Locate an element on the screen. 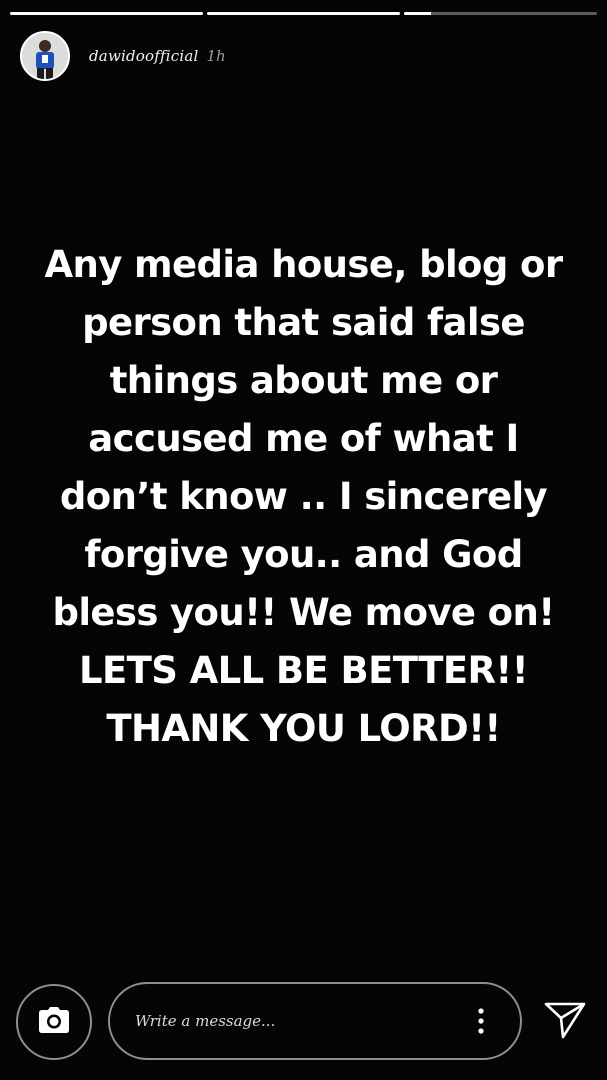  story-text-line: person that said false is located at coordinates (303, 322).